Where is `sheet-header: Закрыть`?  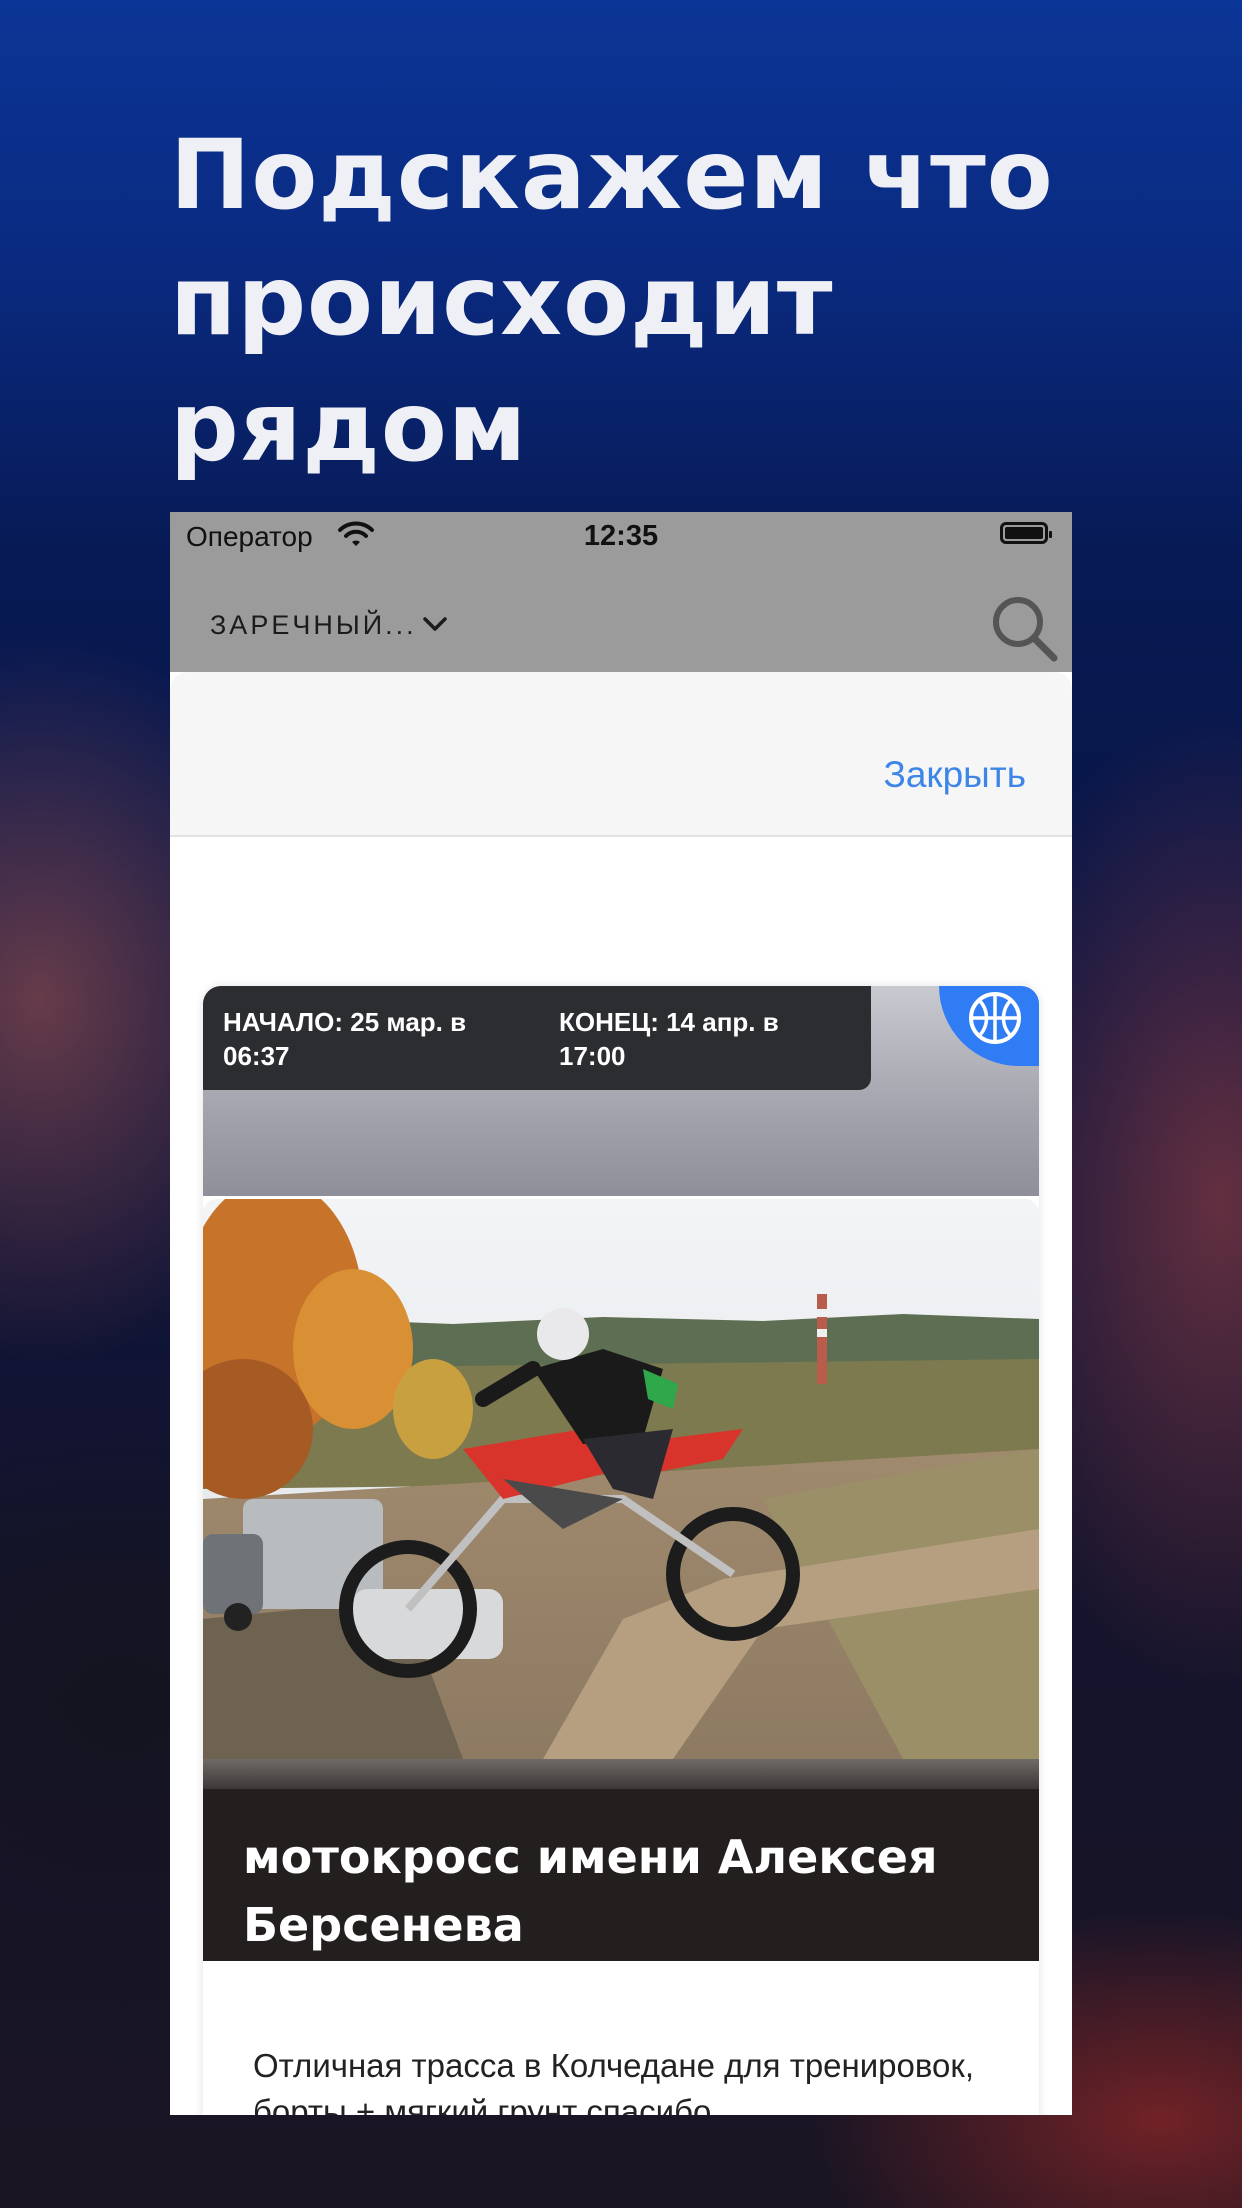 sheet-header: Закрыть is located at coordinates (621, 754).